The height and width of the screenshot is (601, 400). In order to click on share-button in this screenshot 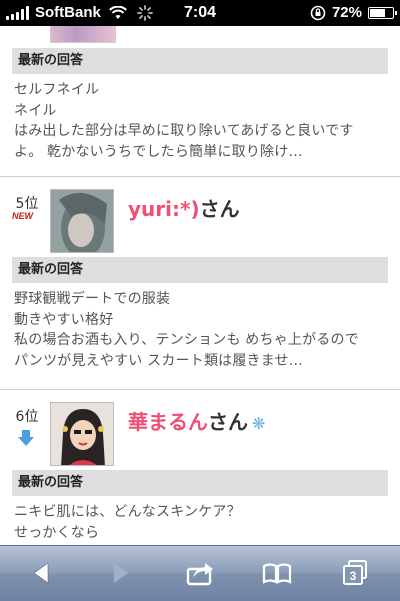, I will do `click(200, 573)`.